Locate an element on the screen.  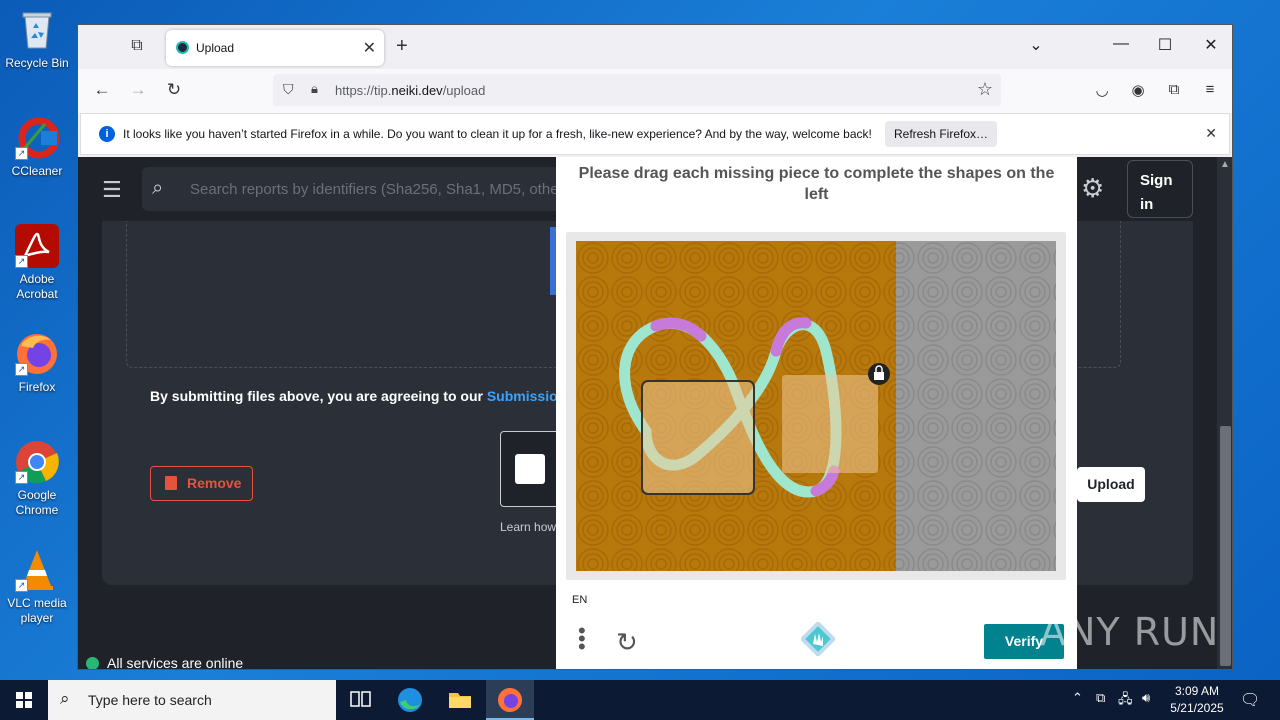
desktop-icon-label: VLC media player is located at coordinates (37, 610).